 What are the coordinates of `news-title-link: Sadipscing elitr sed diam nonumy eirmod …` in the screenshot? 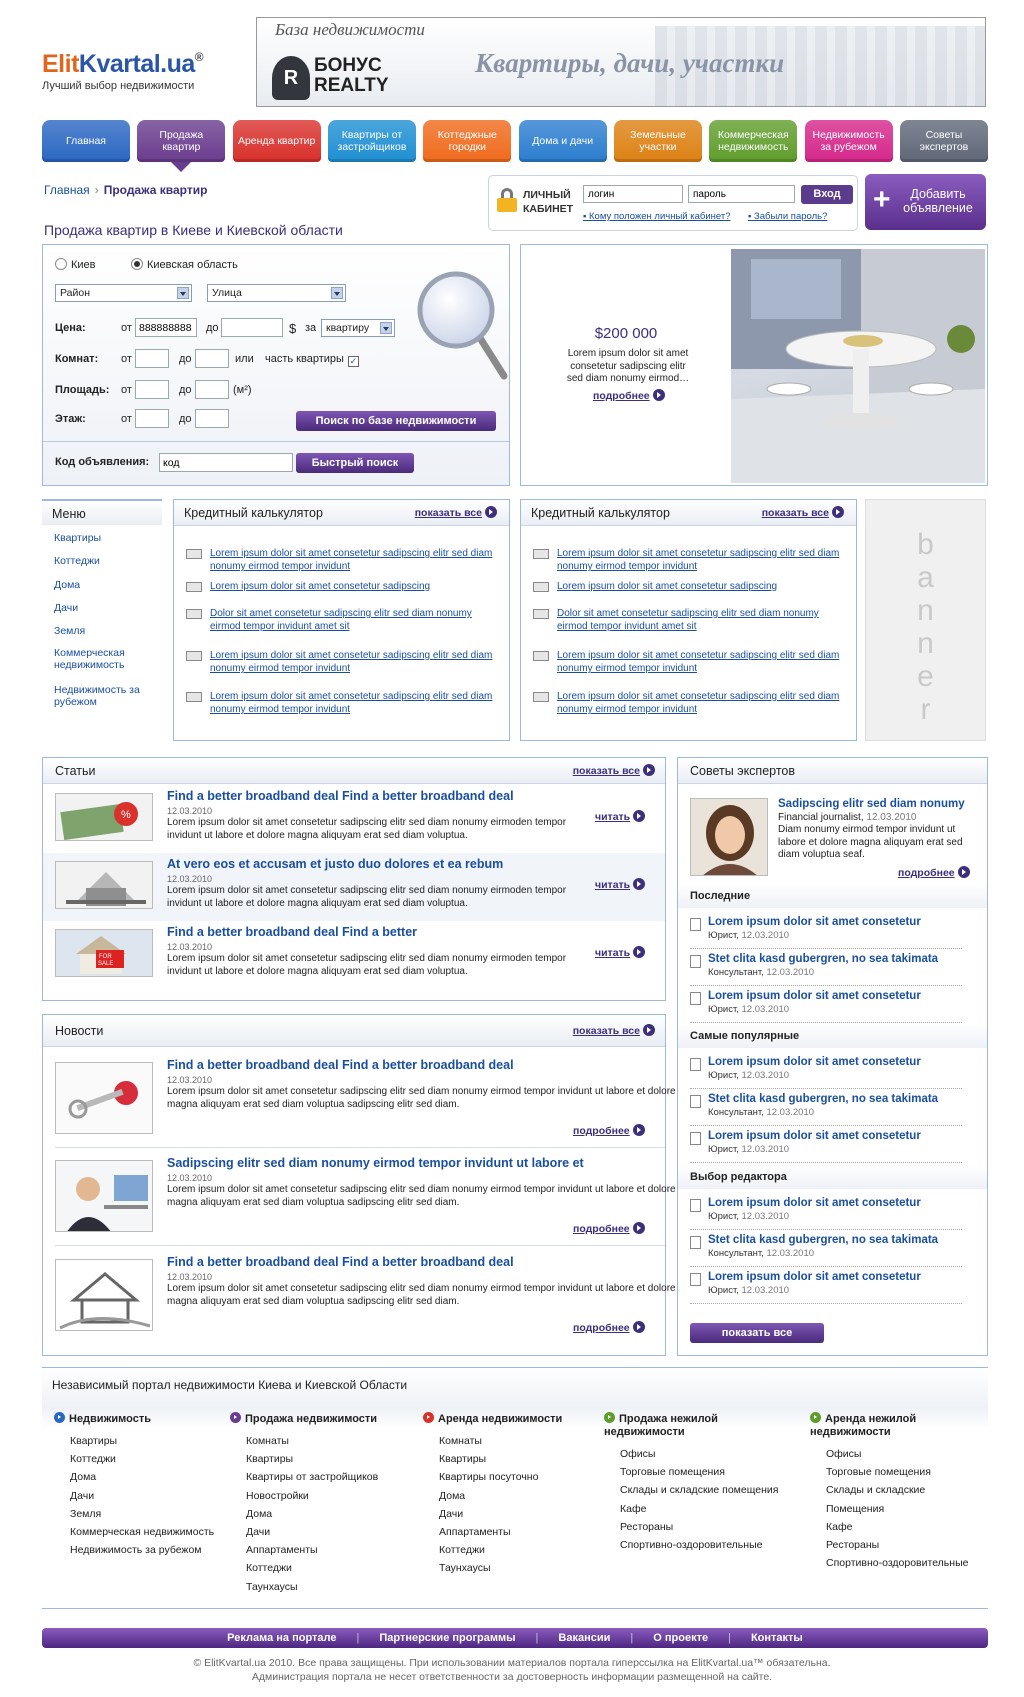 It's located at (375, 1163).